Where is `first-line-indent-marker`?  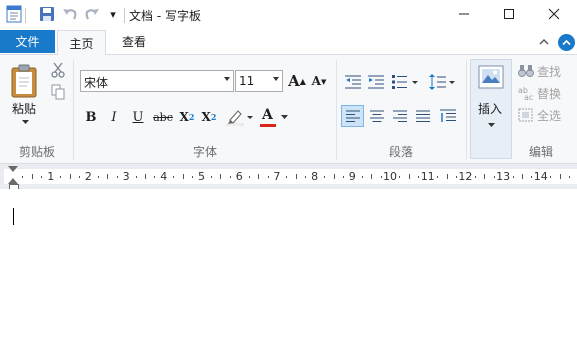
first-line-indent-marker is located at coordinates (13, 169).